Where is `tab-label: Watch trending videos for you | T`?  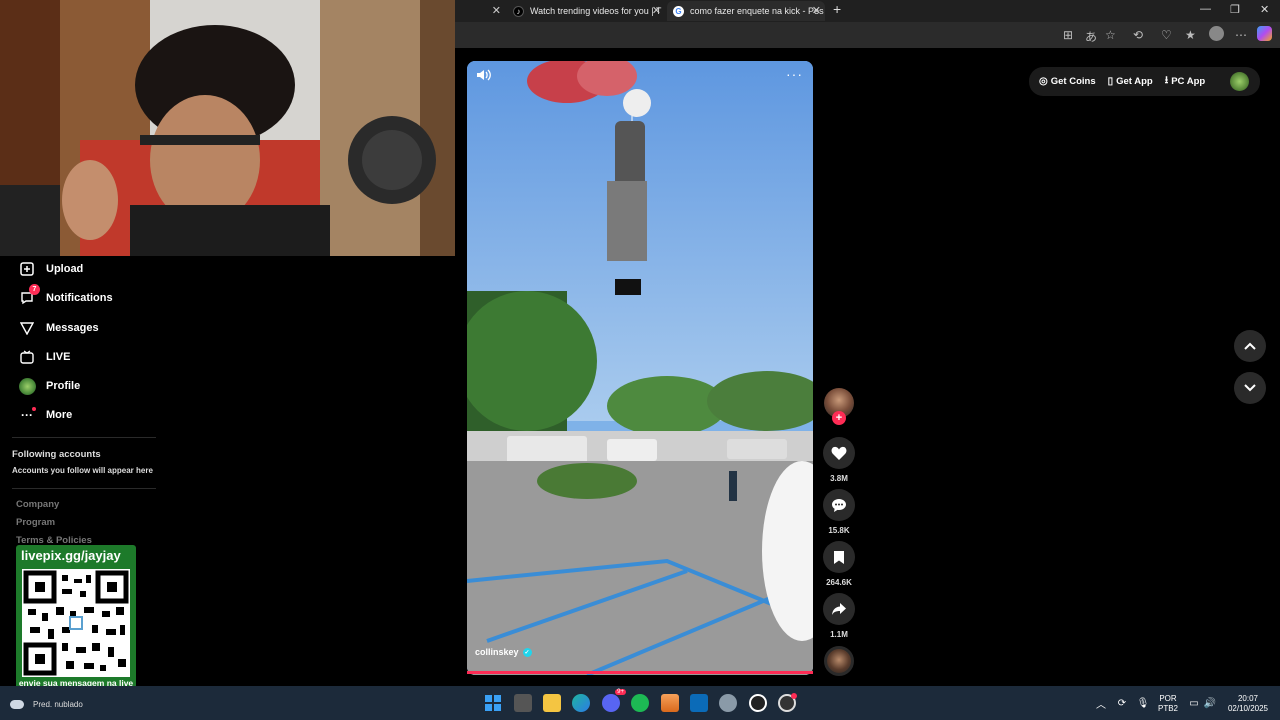 tab-label: Watch trending videos for you | T is located at coordinates (596, 11).